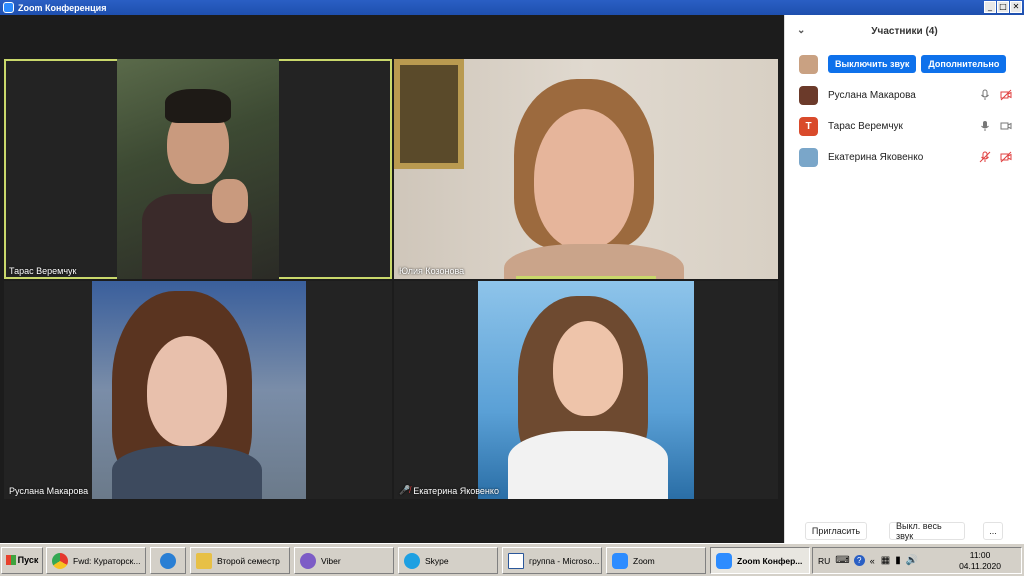 Image resolution: width=1024 pixels, height=576 pixels. What do you see at coordinates (898, 560) in the screenshot?
I see `signal-icon: ▮` at bounding box center [898, 560].